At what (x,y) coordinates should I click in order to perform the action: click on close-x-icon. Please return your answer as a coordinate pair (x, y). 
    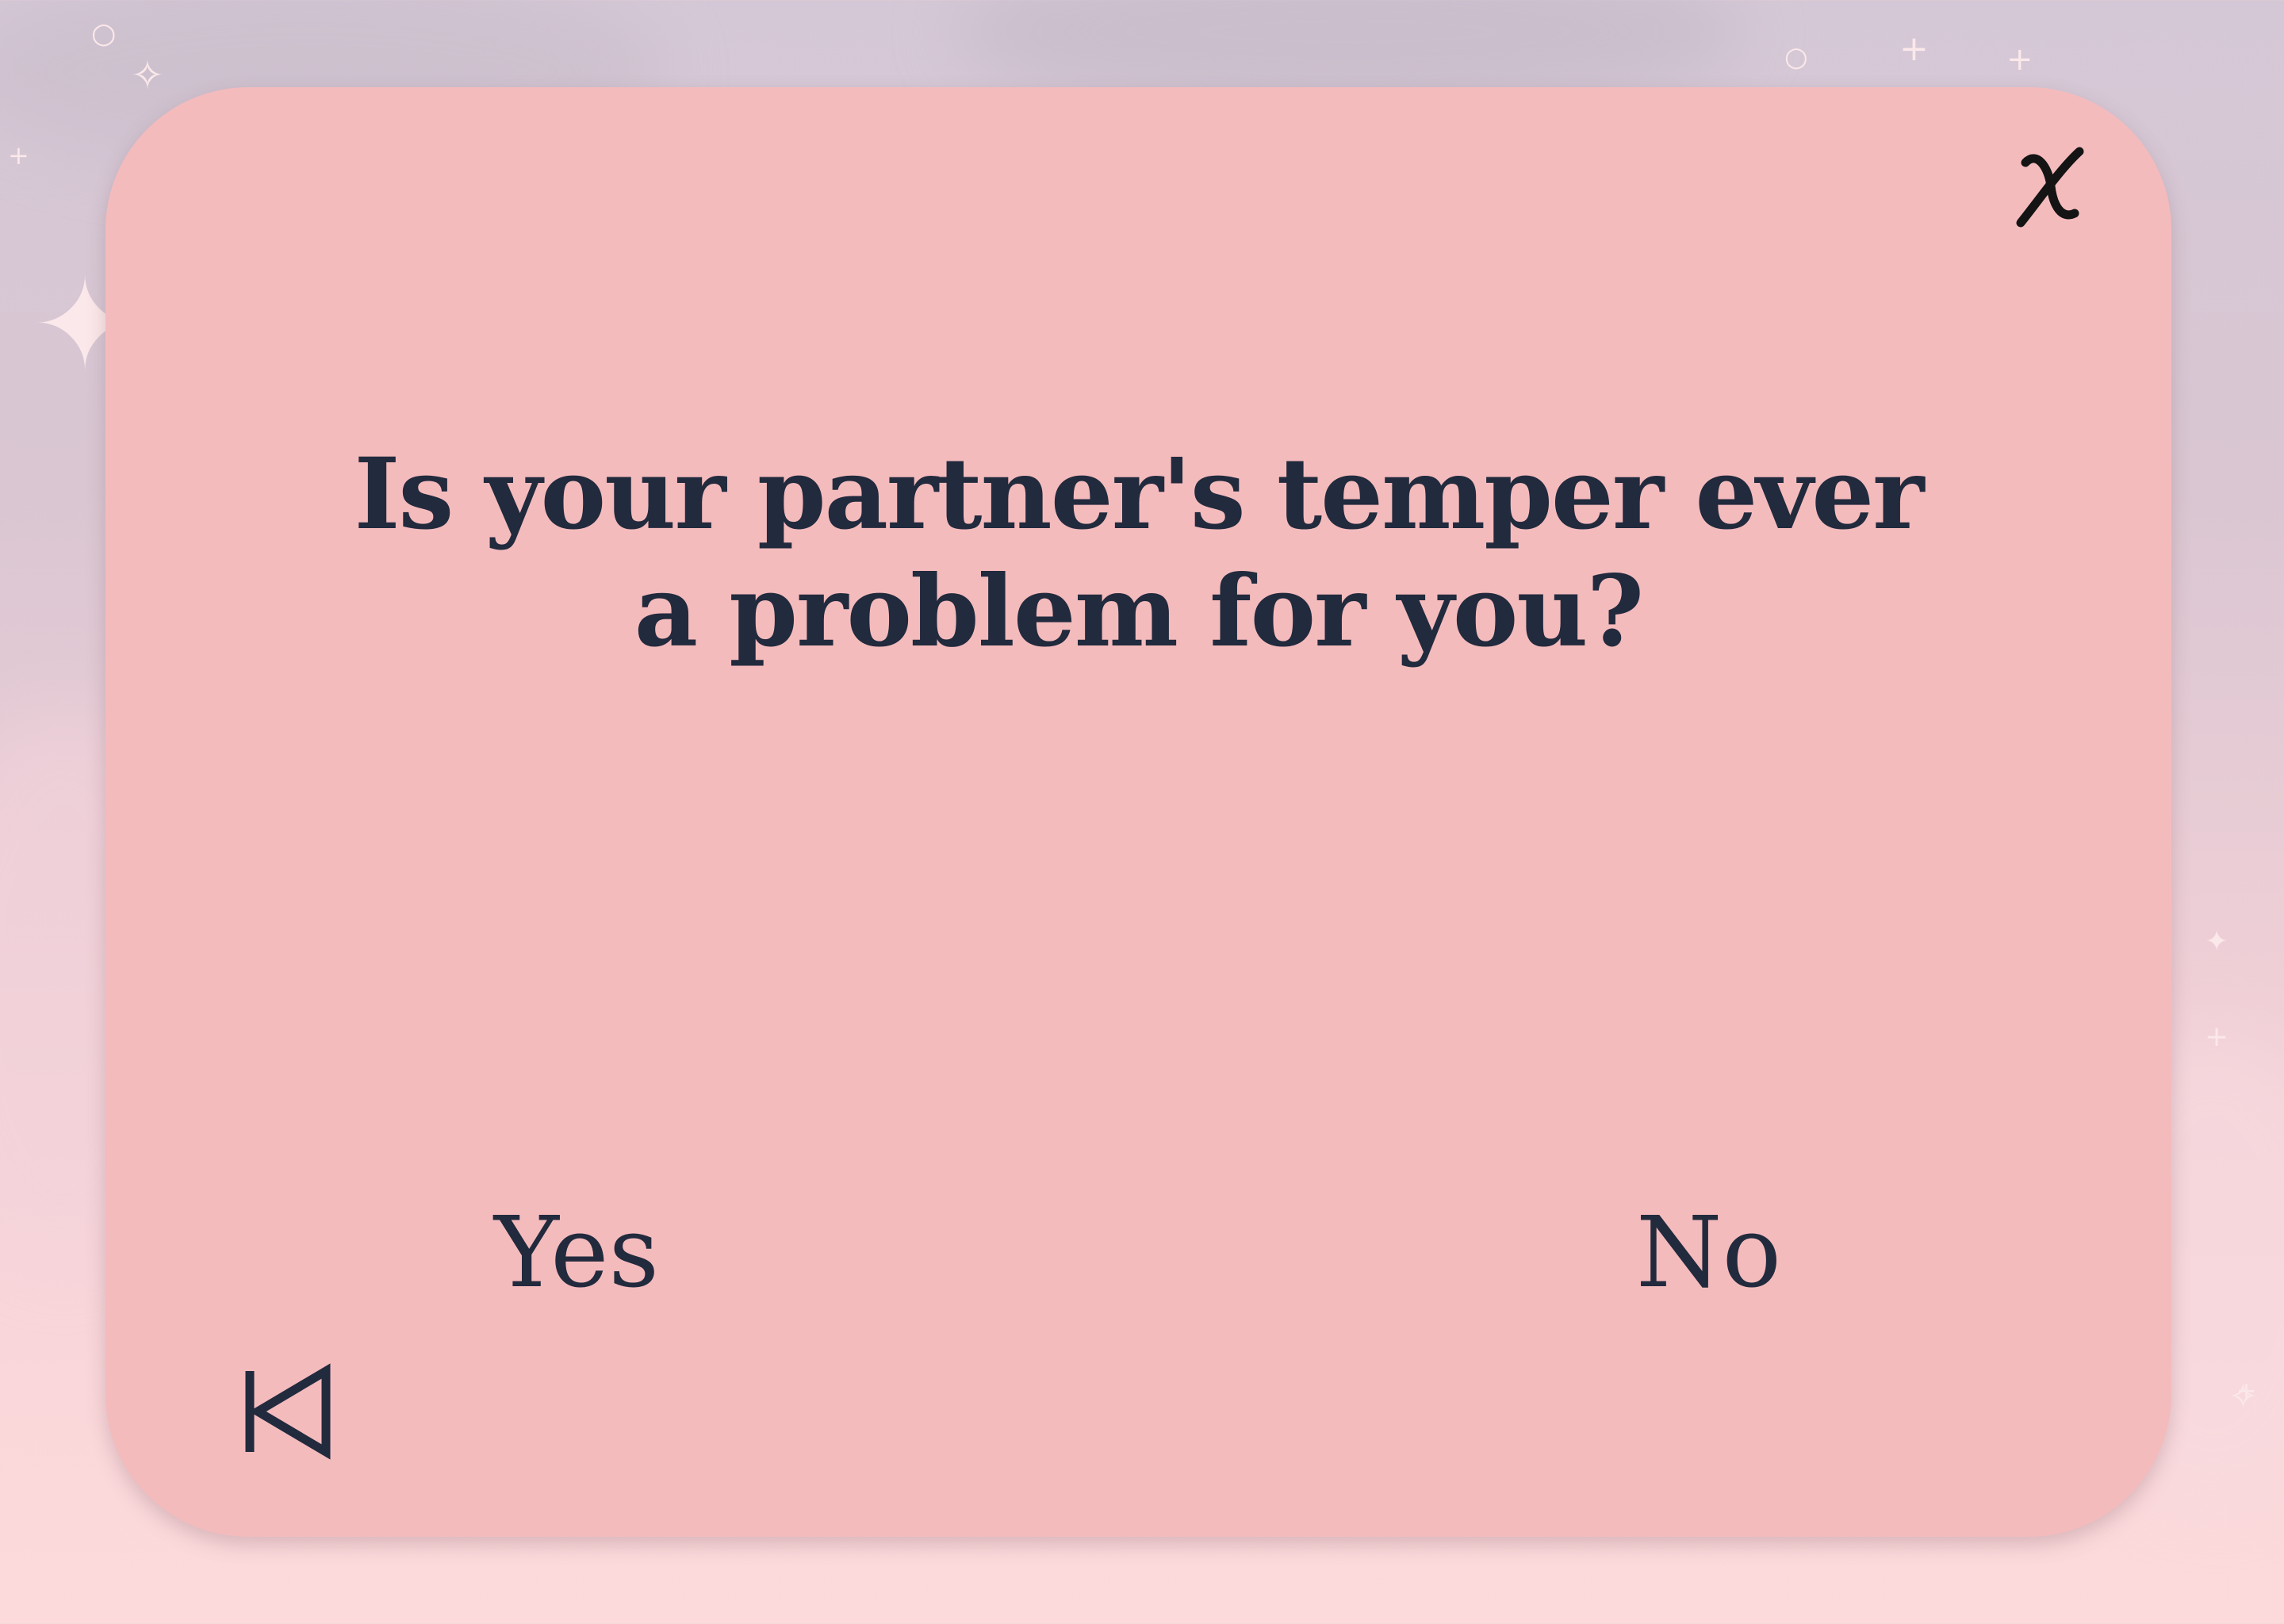
    Looking at the image, I should click on (2050, 187).